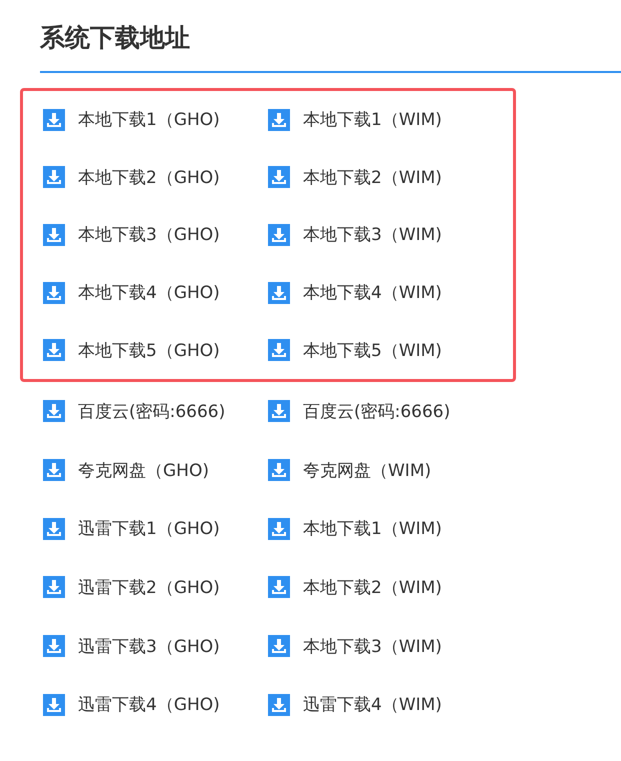 Image resolution: width=621 pixels, height=761 pixels. I want to click on download-link: 本地下载2（GHO), so click(149, 177).